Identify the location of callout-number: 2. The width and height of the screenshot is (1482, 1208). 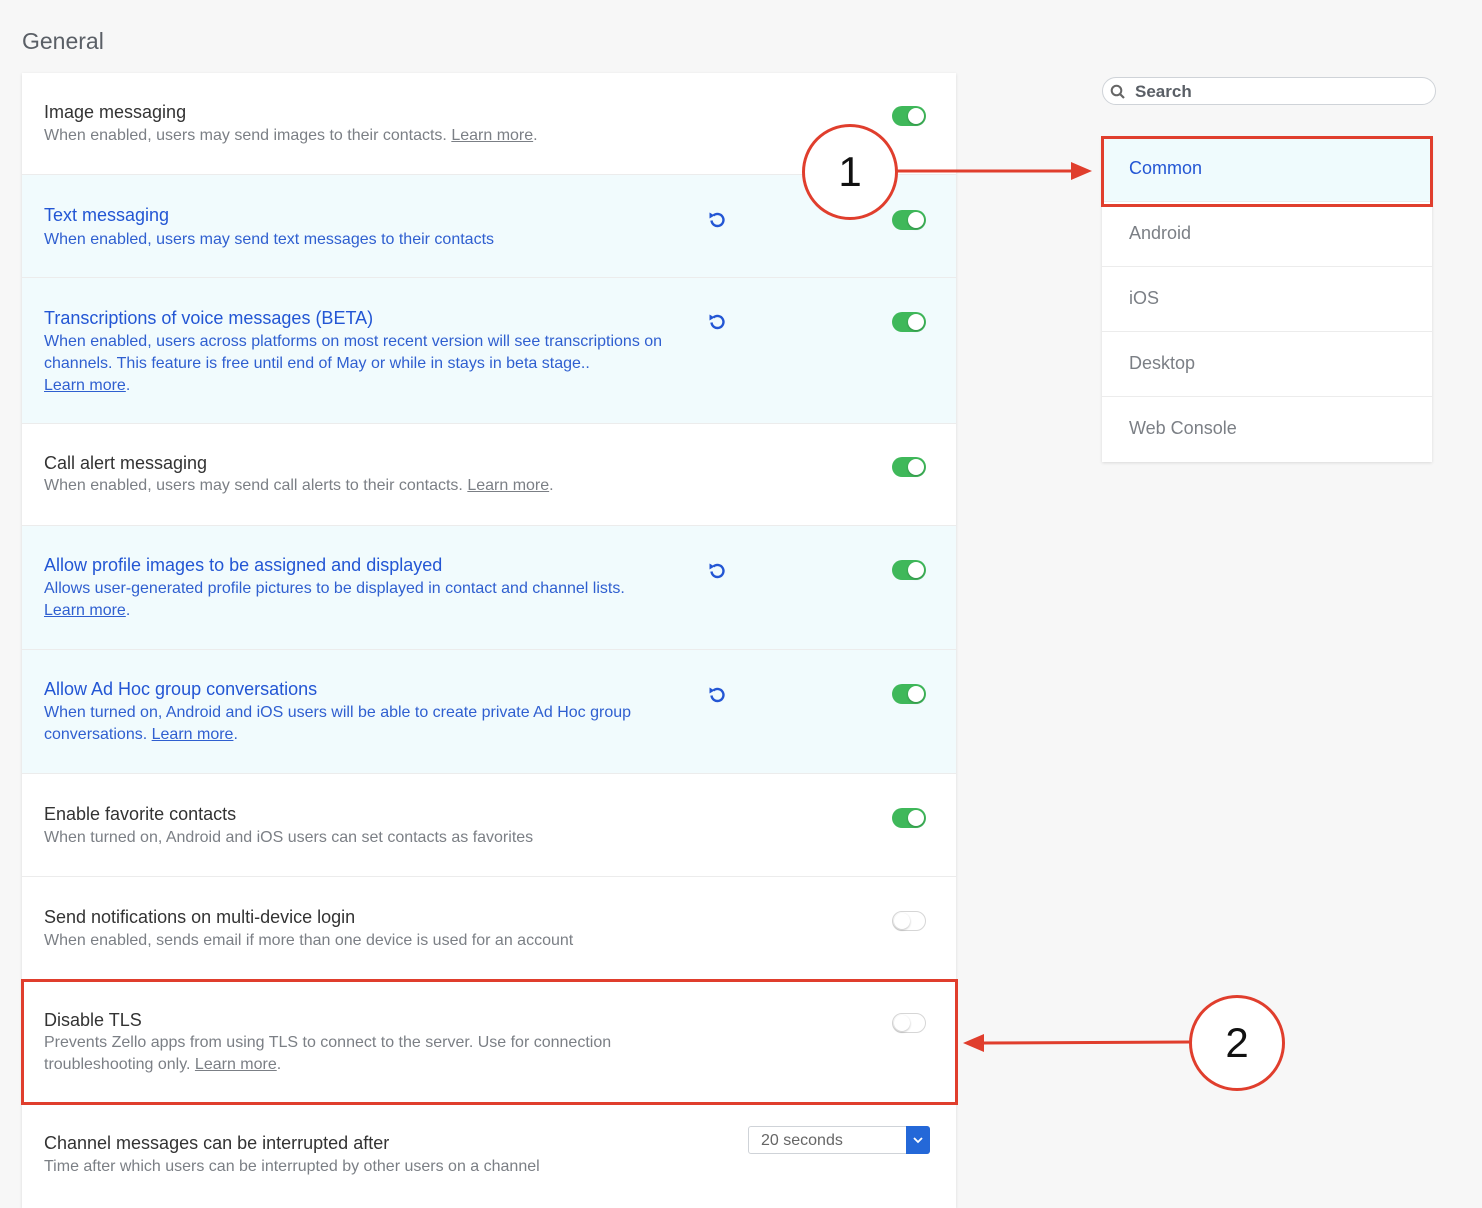
(1237, 1042).